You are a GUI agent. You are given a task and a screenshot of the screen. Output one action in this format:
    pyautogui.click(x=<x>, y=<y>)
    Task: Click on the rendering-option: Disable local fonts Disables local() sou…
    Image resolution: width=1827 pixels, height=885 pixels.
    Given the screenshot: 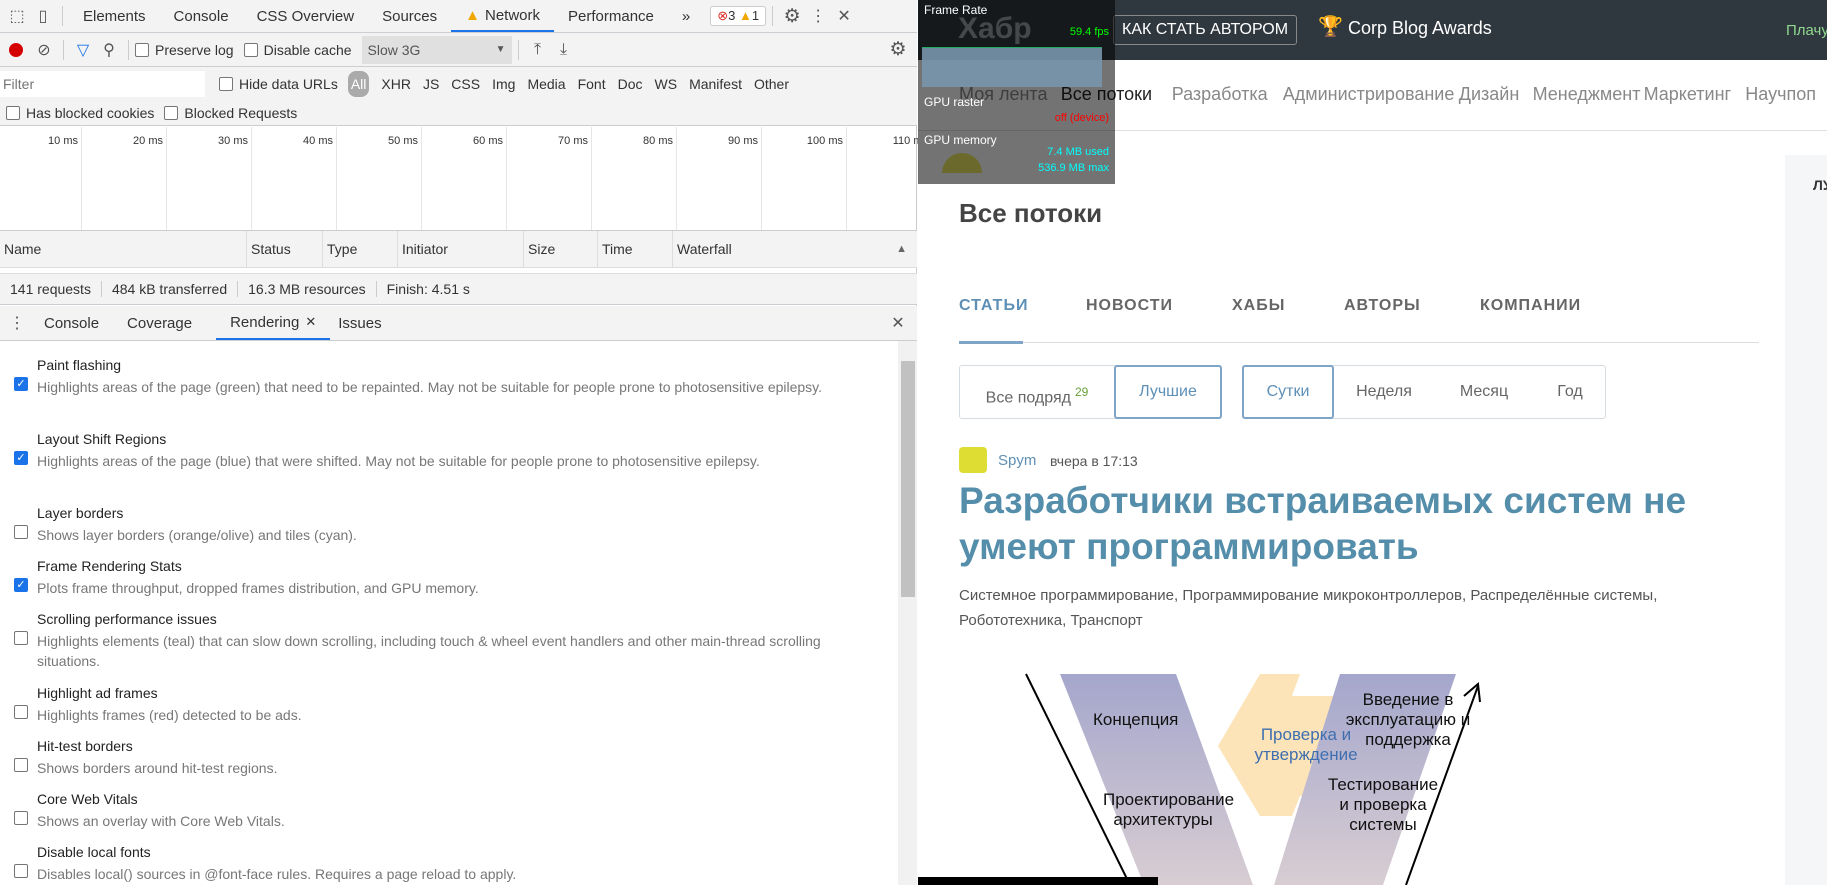 What is the action you would take?
    pyautogui.click(x=445, y=864)
    